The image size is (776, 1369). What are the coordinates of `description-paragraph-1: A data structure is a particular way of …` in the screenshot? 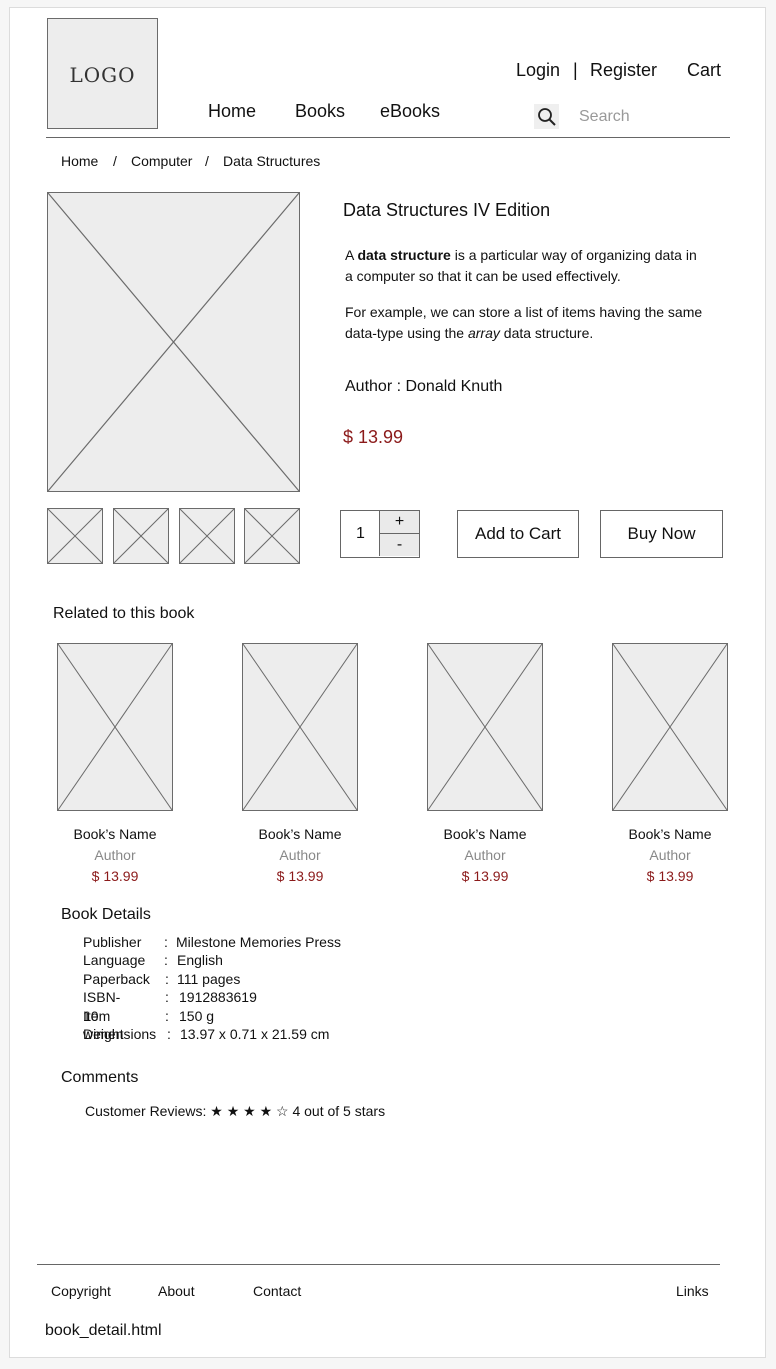 It's located at (525, 266).